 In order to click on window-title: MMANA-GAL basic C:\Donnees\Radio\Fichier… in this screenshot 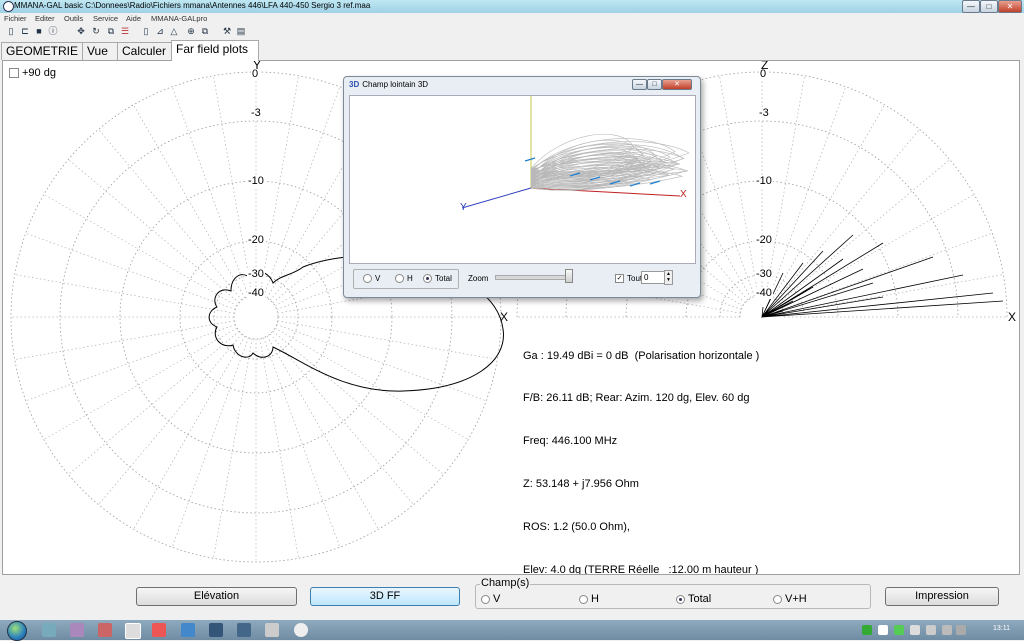, I will do `click(192, 5)`.